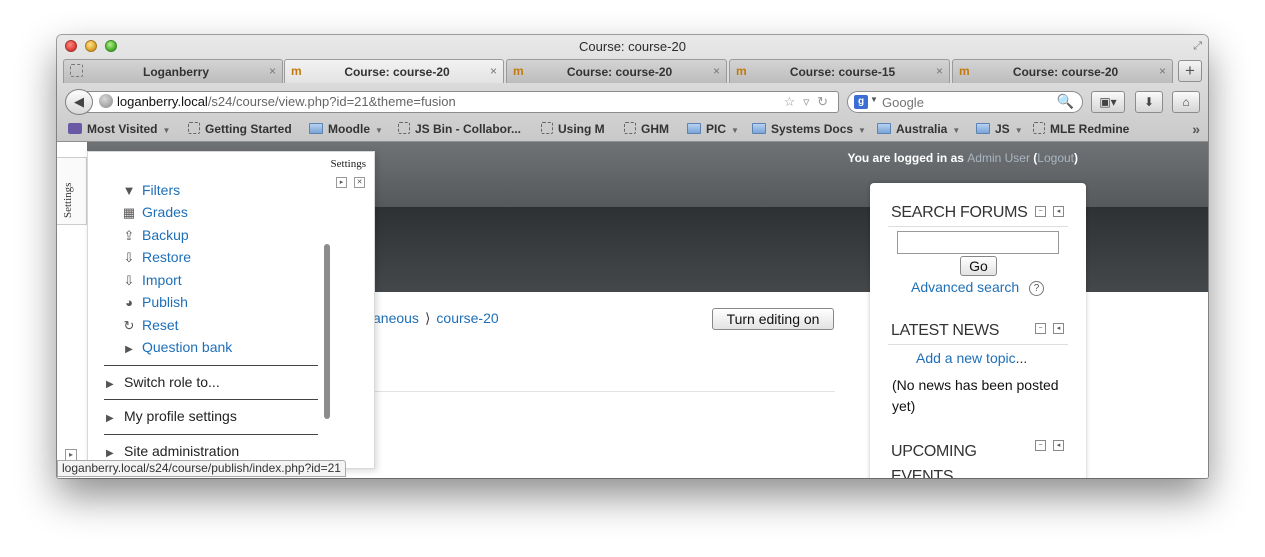 The image size is (1265, 557). I want to click on back-arrow-icon: ◀, so click(79, 101).